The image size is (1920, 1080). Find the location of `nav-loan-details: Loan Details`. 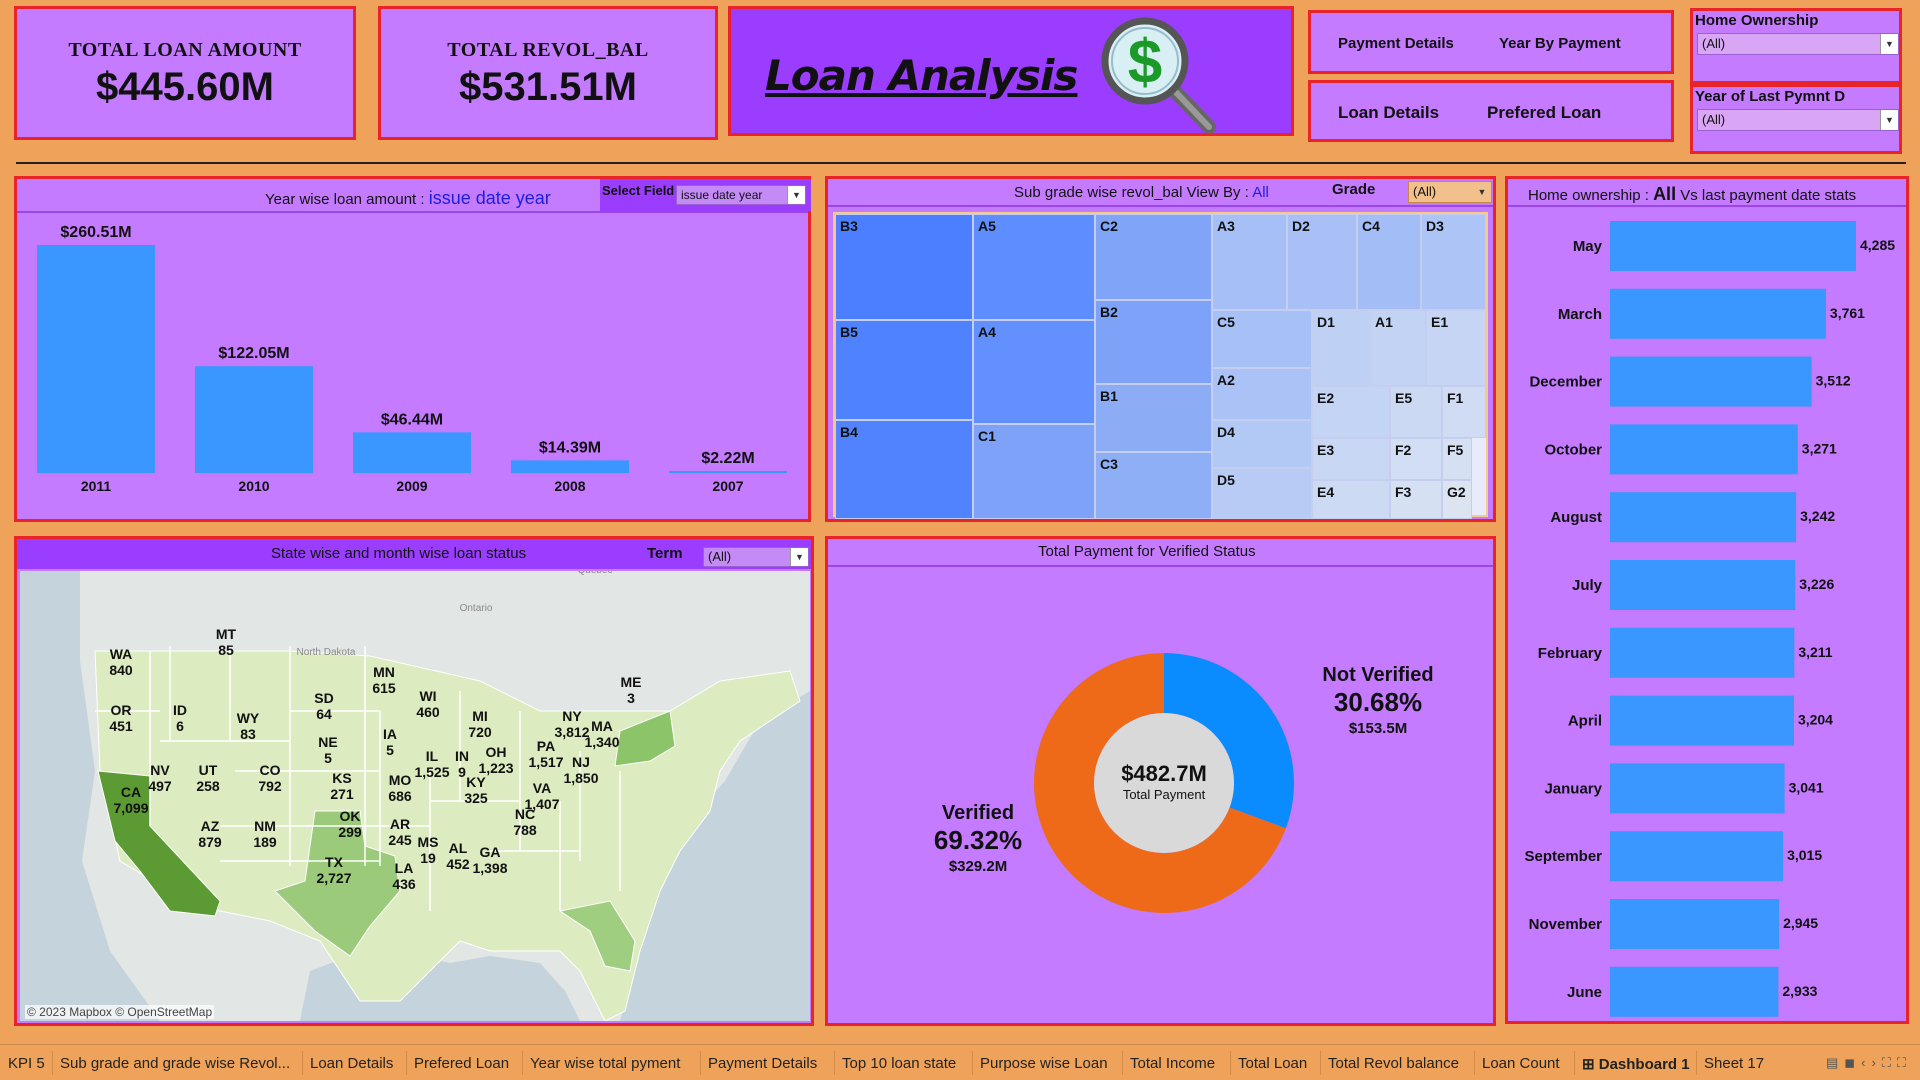

nav-loan-details: Loan Details is located at coordinates (1388, 113).